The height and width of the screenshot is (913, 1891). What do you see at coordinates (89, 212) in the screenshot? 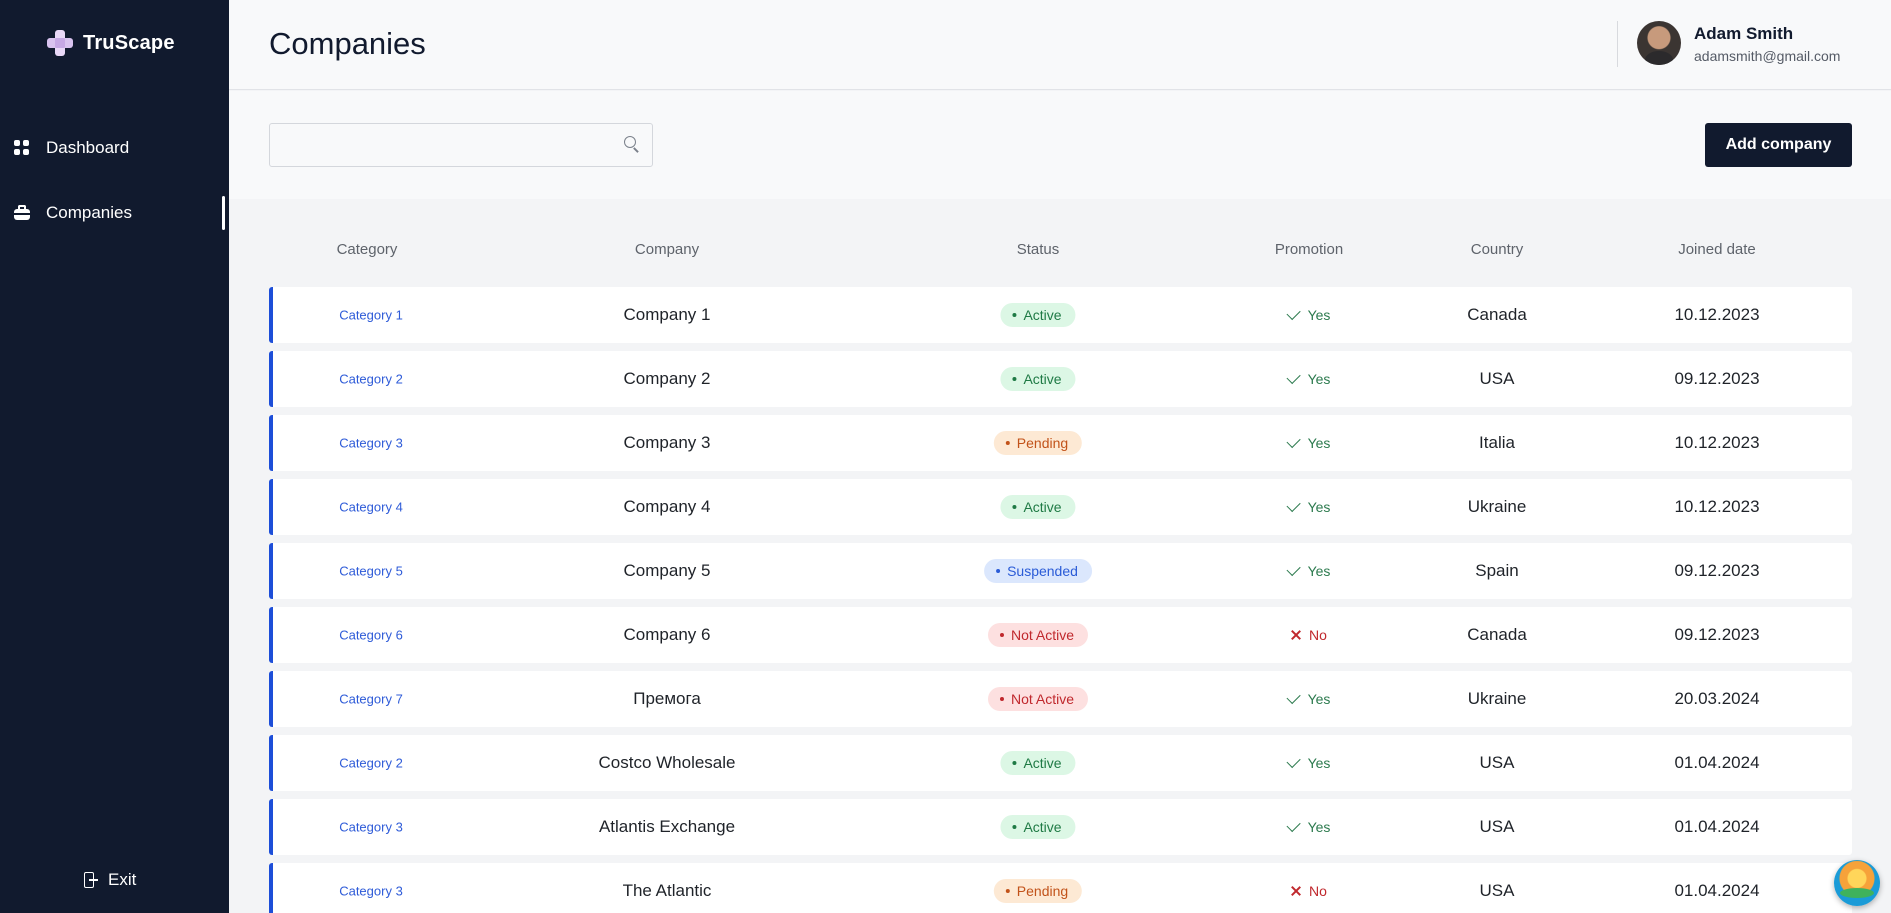
I see `sidebar-item-label: Companies` at bounding box center [89, 212].